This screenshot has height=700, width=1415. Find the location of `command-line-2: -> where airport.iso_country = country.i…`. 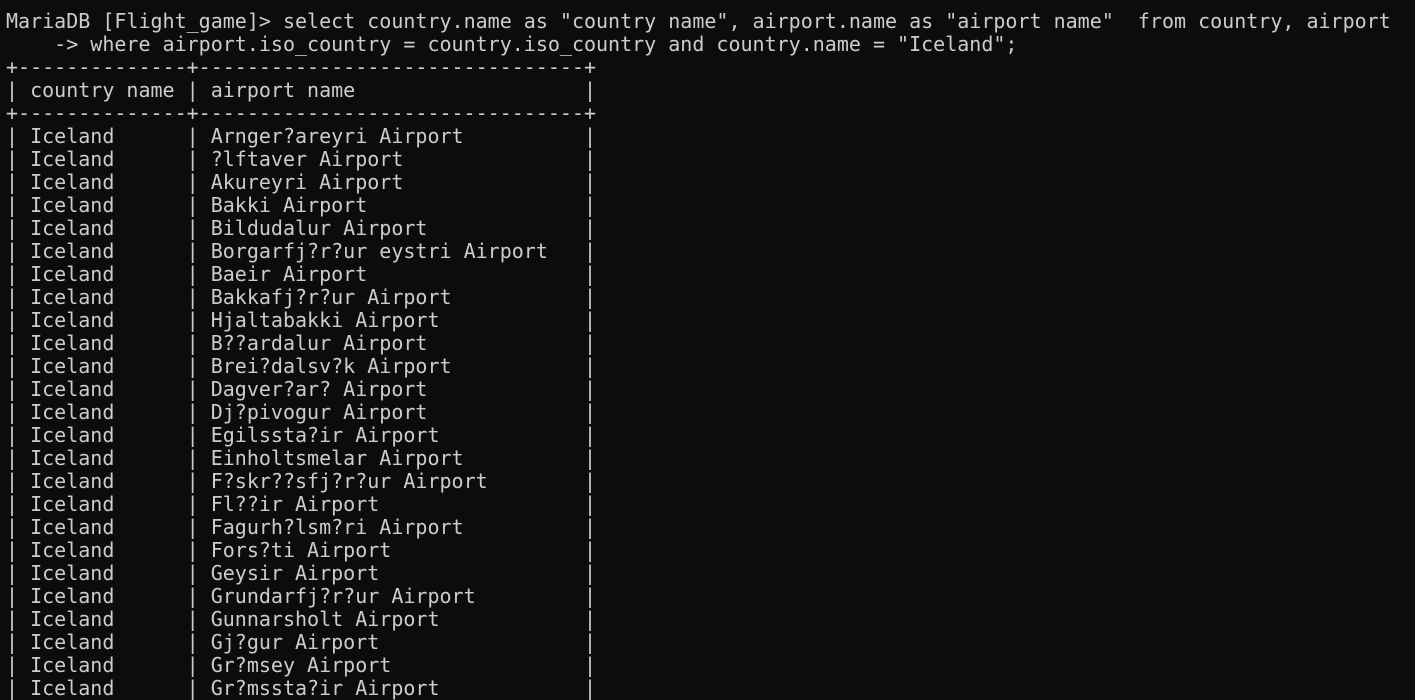

command-line-2: -> where airport.iso_country = country.i… is located at coordinates (710, 44).